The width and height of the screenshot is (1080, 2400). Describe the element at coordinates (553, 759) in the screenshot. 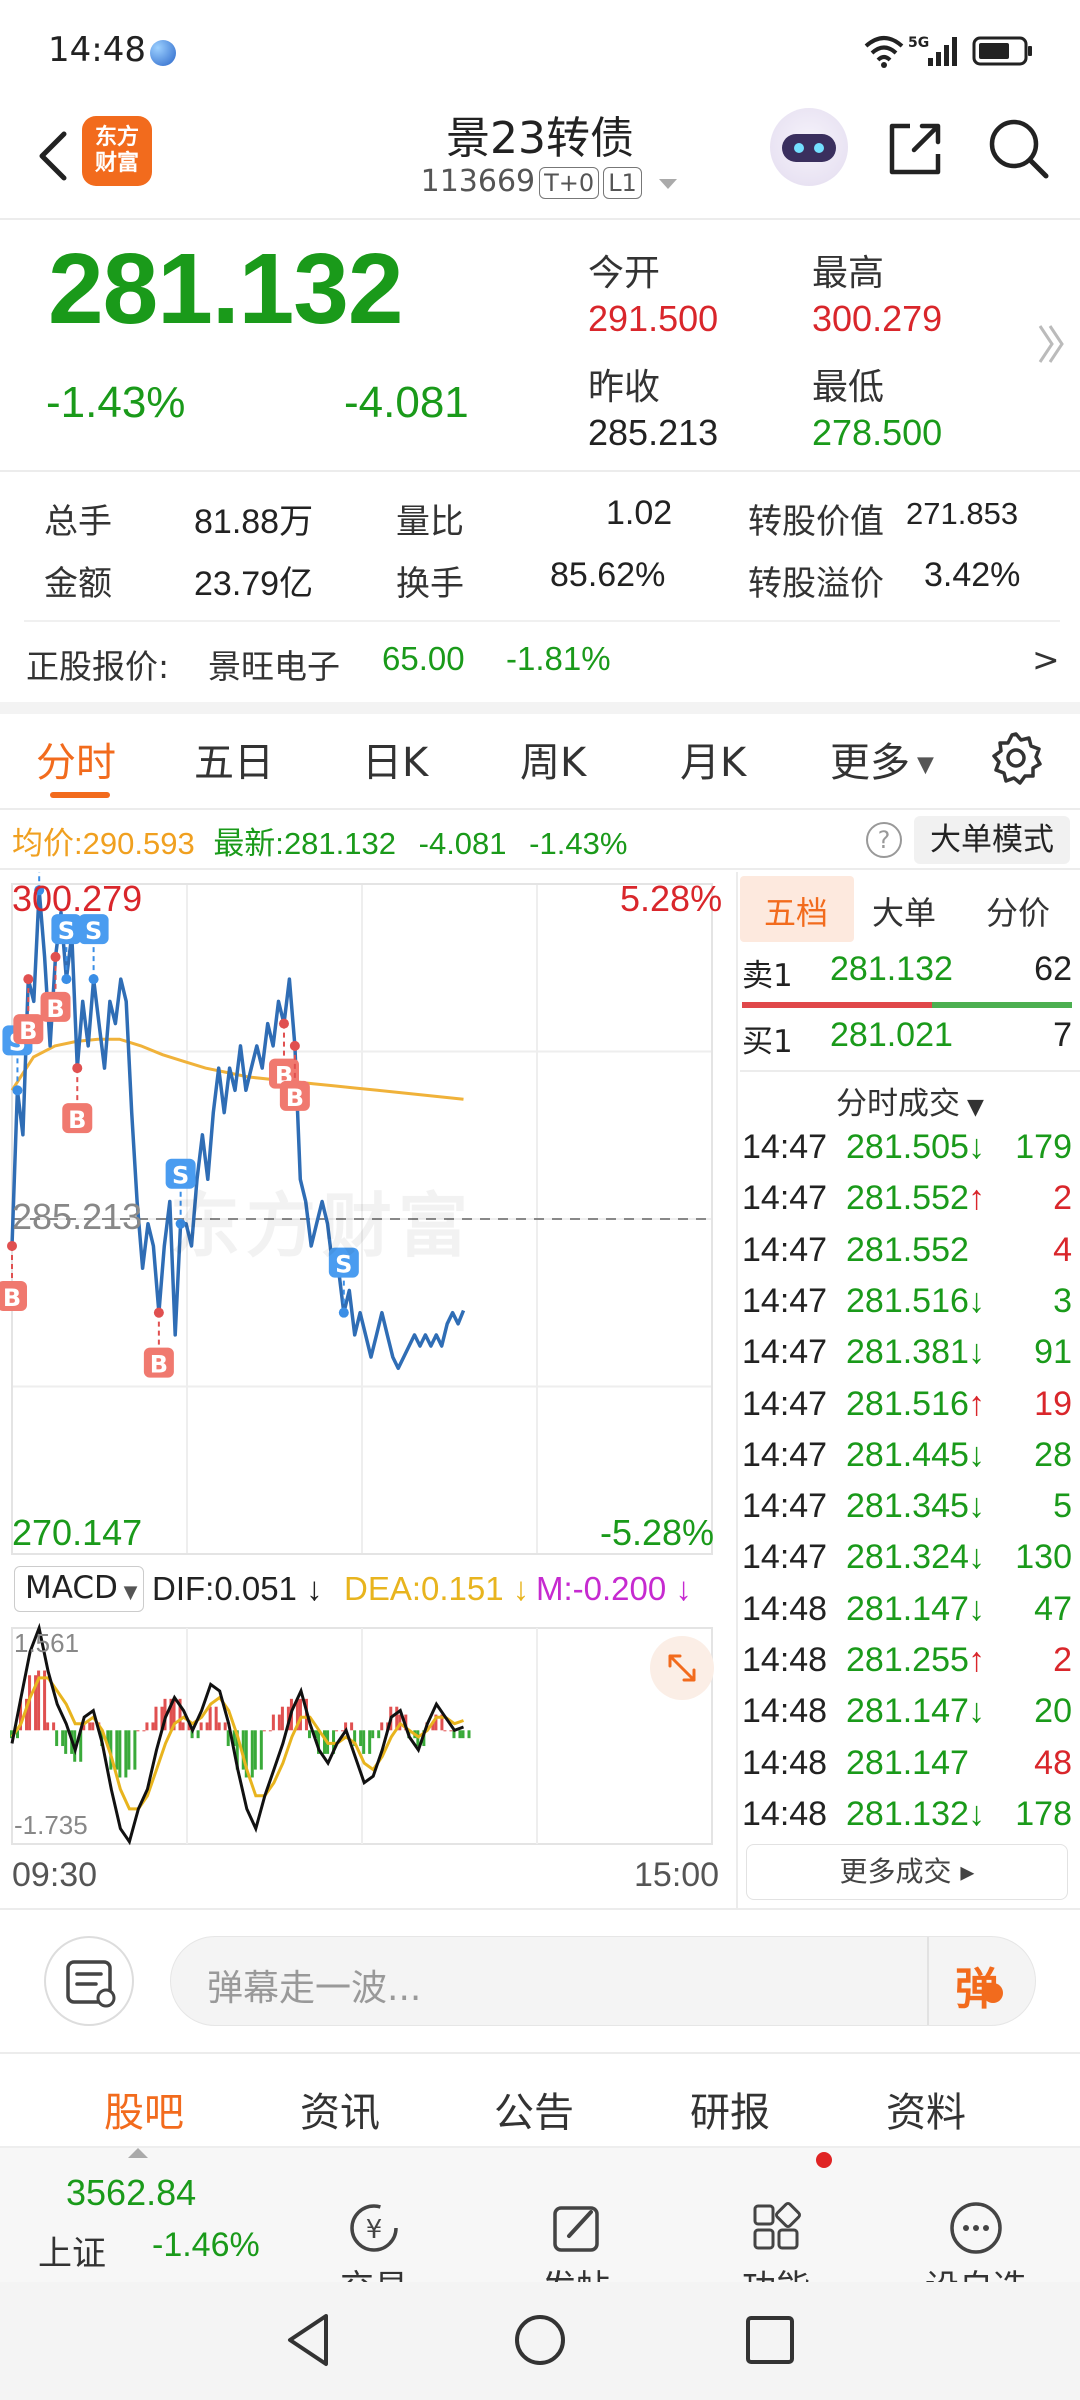

I see `tab-weekly-k: 周K` at that location.